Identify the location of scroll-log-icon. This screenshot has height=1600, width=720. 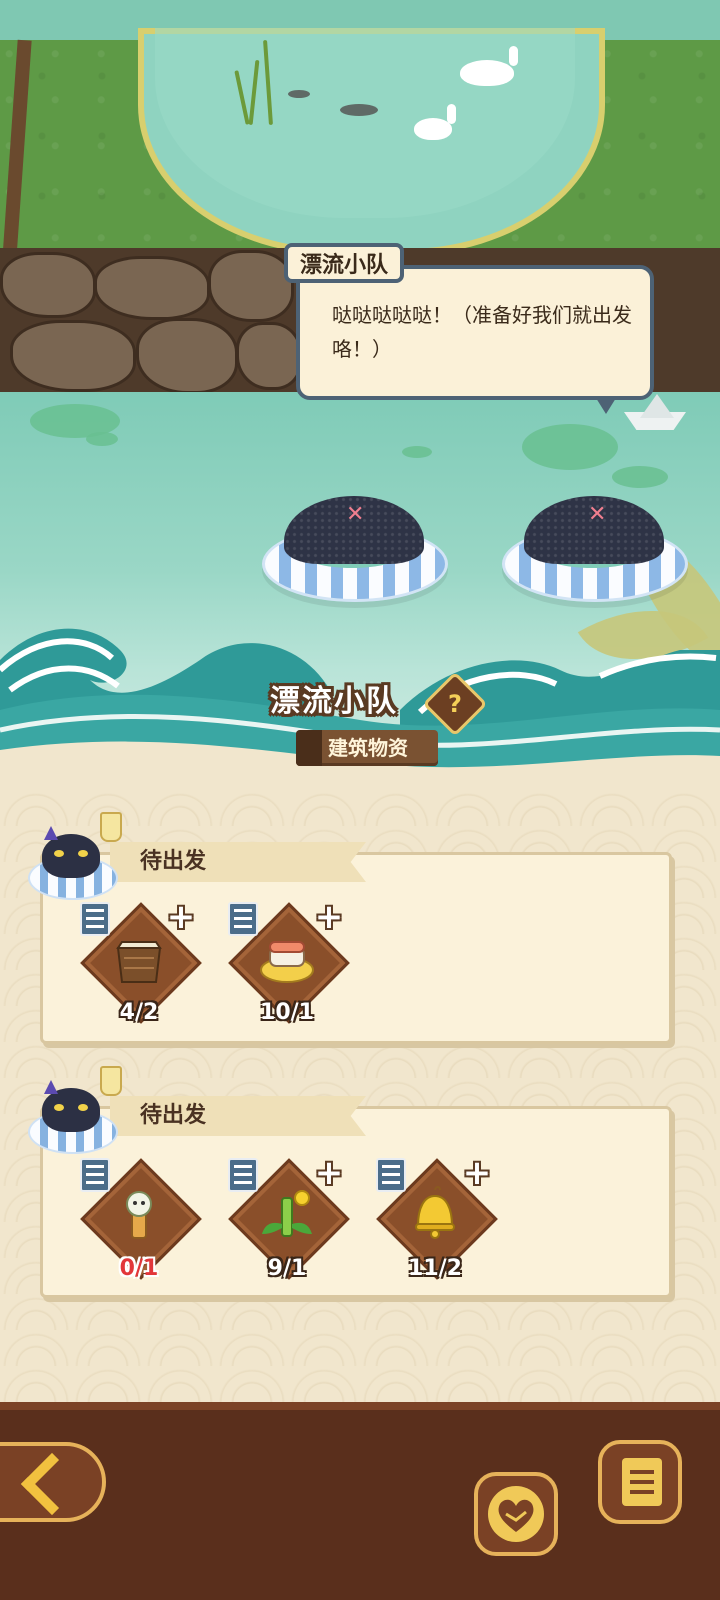
(642, 1482).